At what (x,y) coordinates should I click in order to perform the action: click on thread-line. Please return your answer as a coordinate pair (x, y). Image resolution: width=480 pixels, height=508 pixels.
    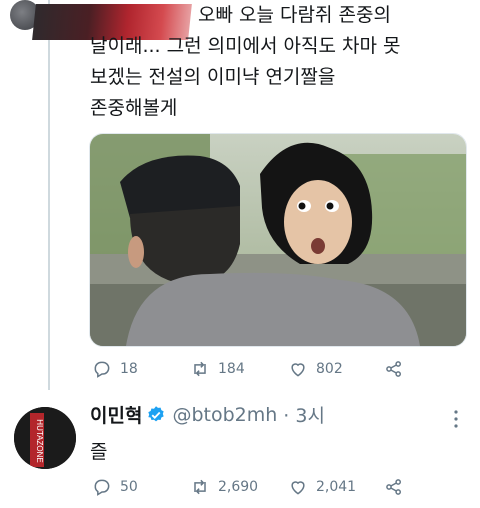
    Looking at the image, I should click on (49, 195).